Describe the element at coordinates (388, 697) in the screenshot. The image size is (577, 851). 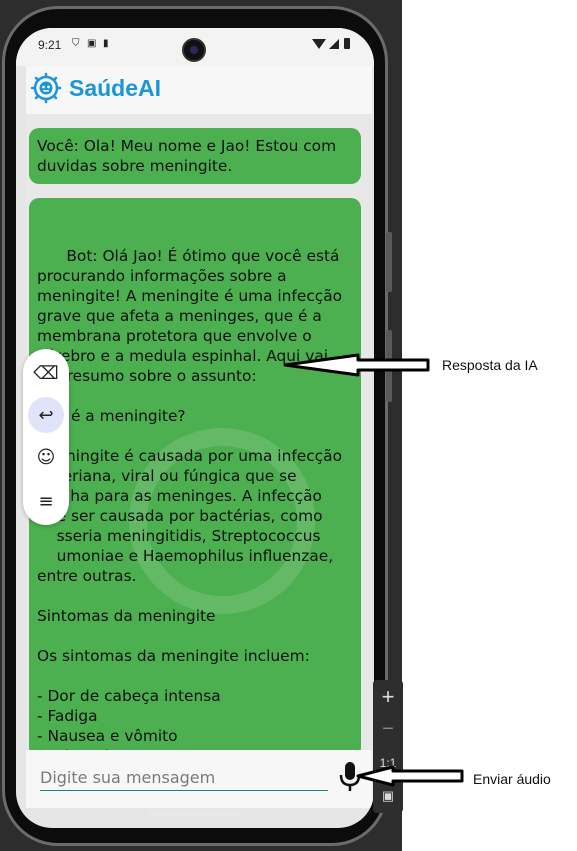
I see `zoom-in-button: +` at that location.